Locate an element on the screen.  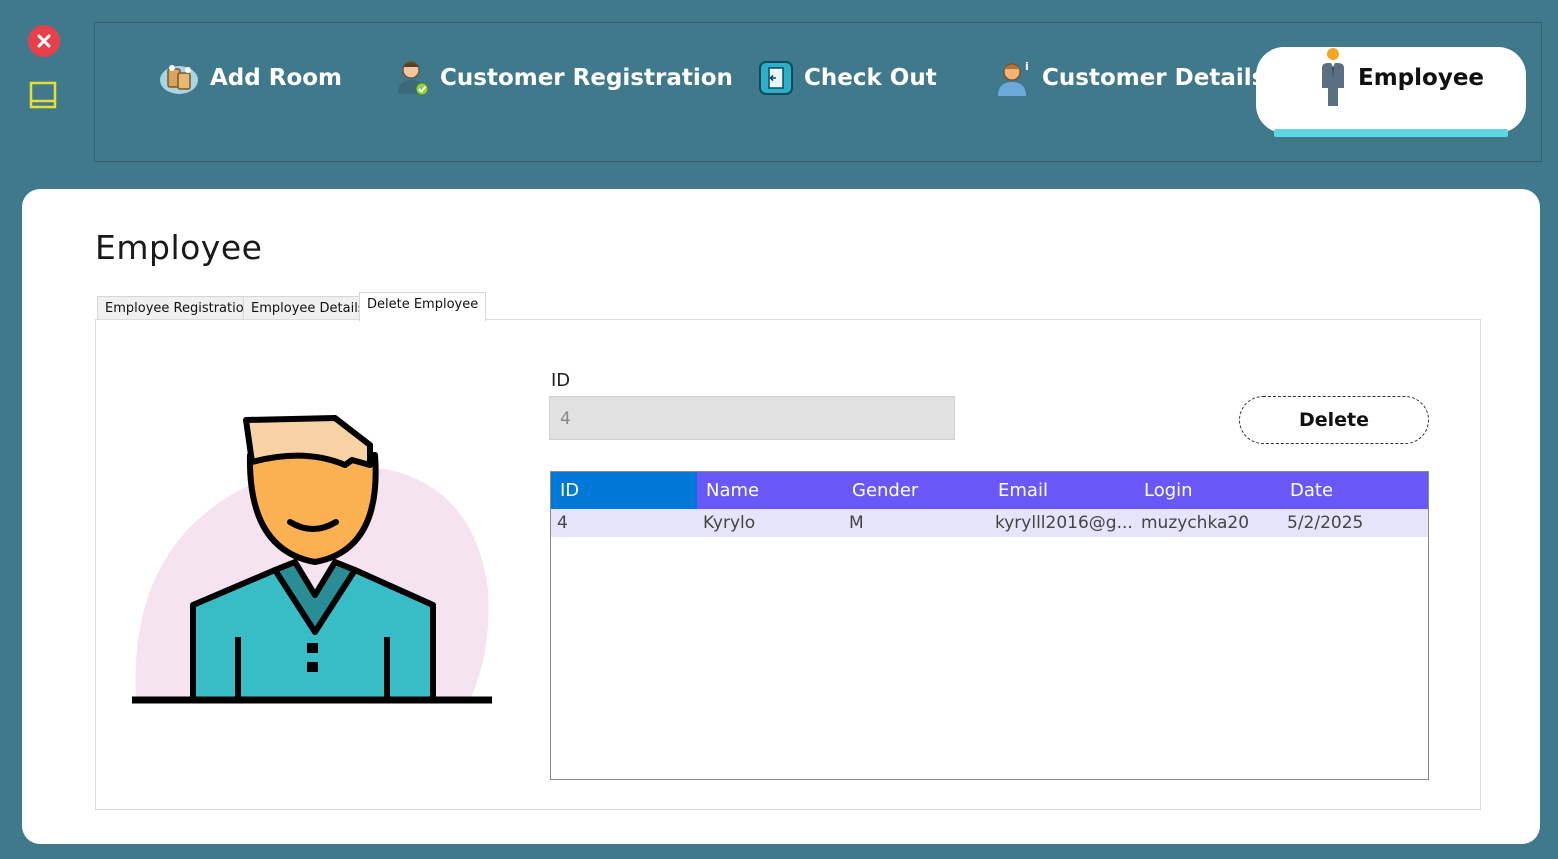
close-button is located at coordinates (44, 41).